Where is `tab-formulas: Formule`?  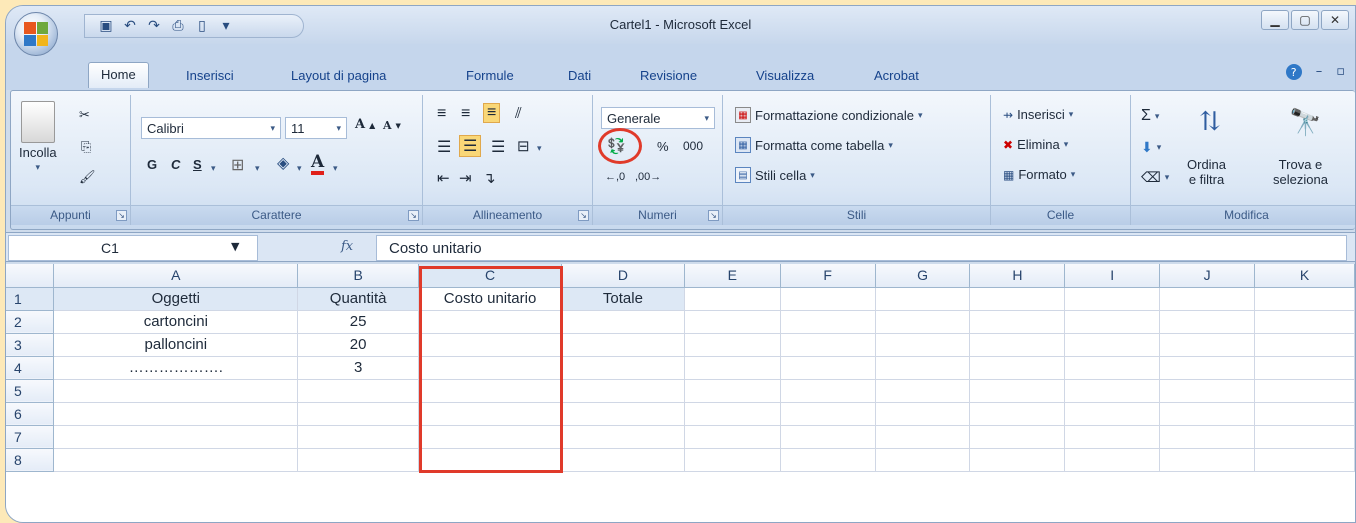 tab-formulas: Formule is located at coordinates (490, 75).